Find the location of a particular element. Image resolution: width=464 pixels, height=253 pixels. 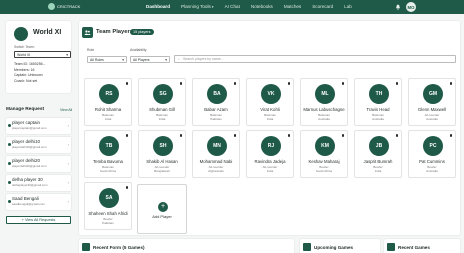

player-card: TB Temba Bavuma Batsman South Africa is located at coordinates (108, 154).